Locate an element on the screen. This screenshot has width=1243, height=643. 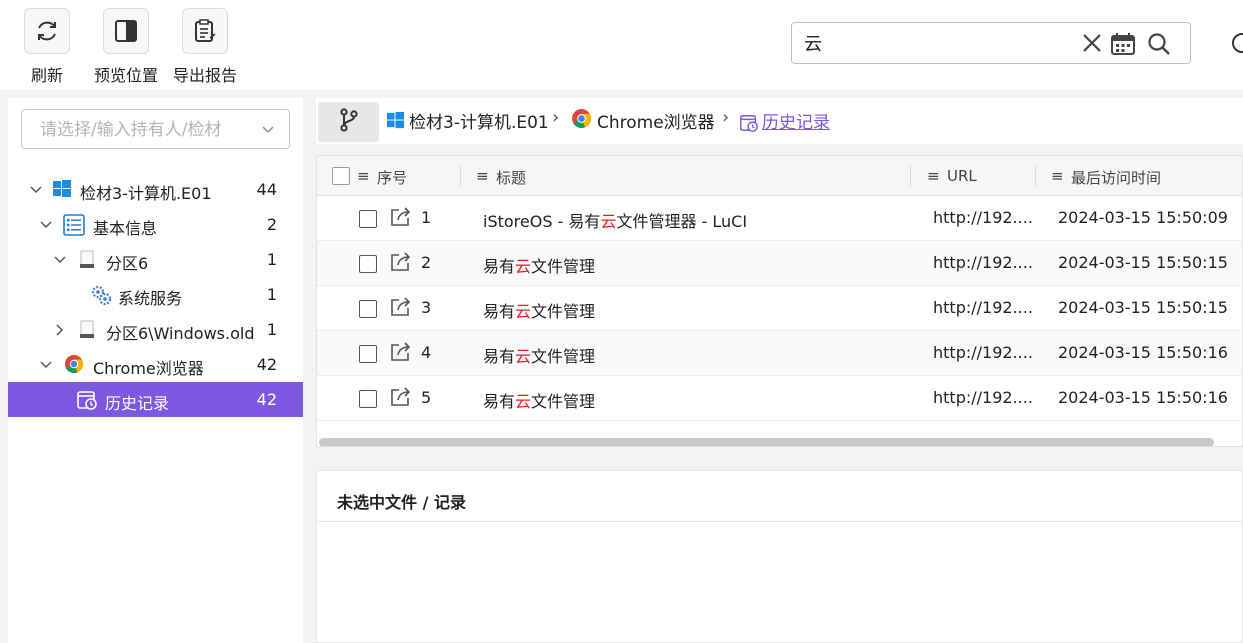
table-header: ≡ 序号 ≡ 标题 ≡ URL ≡ 最后访问时间 is located at coordinates (779, 176).